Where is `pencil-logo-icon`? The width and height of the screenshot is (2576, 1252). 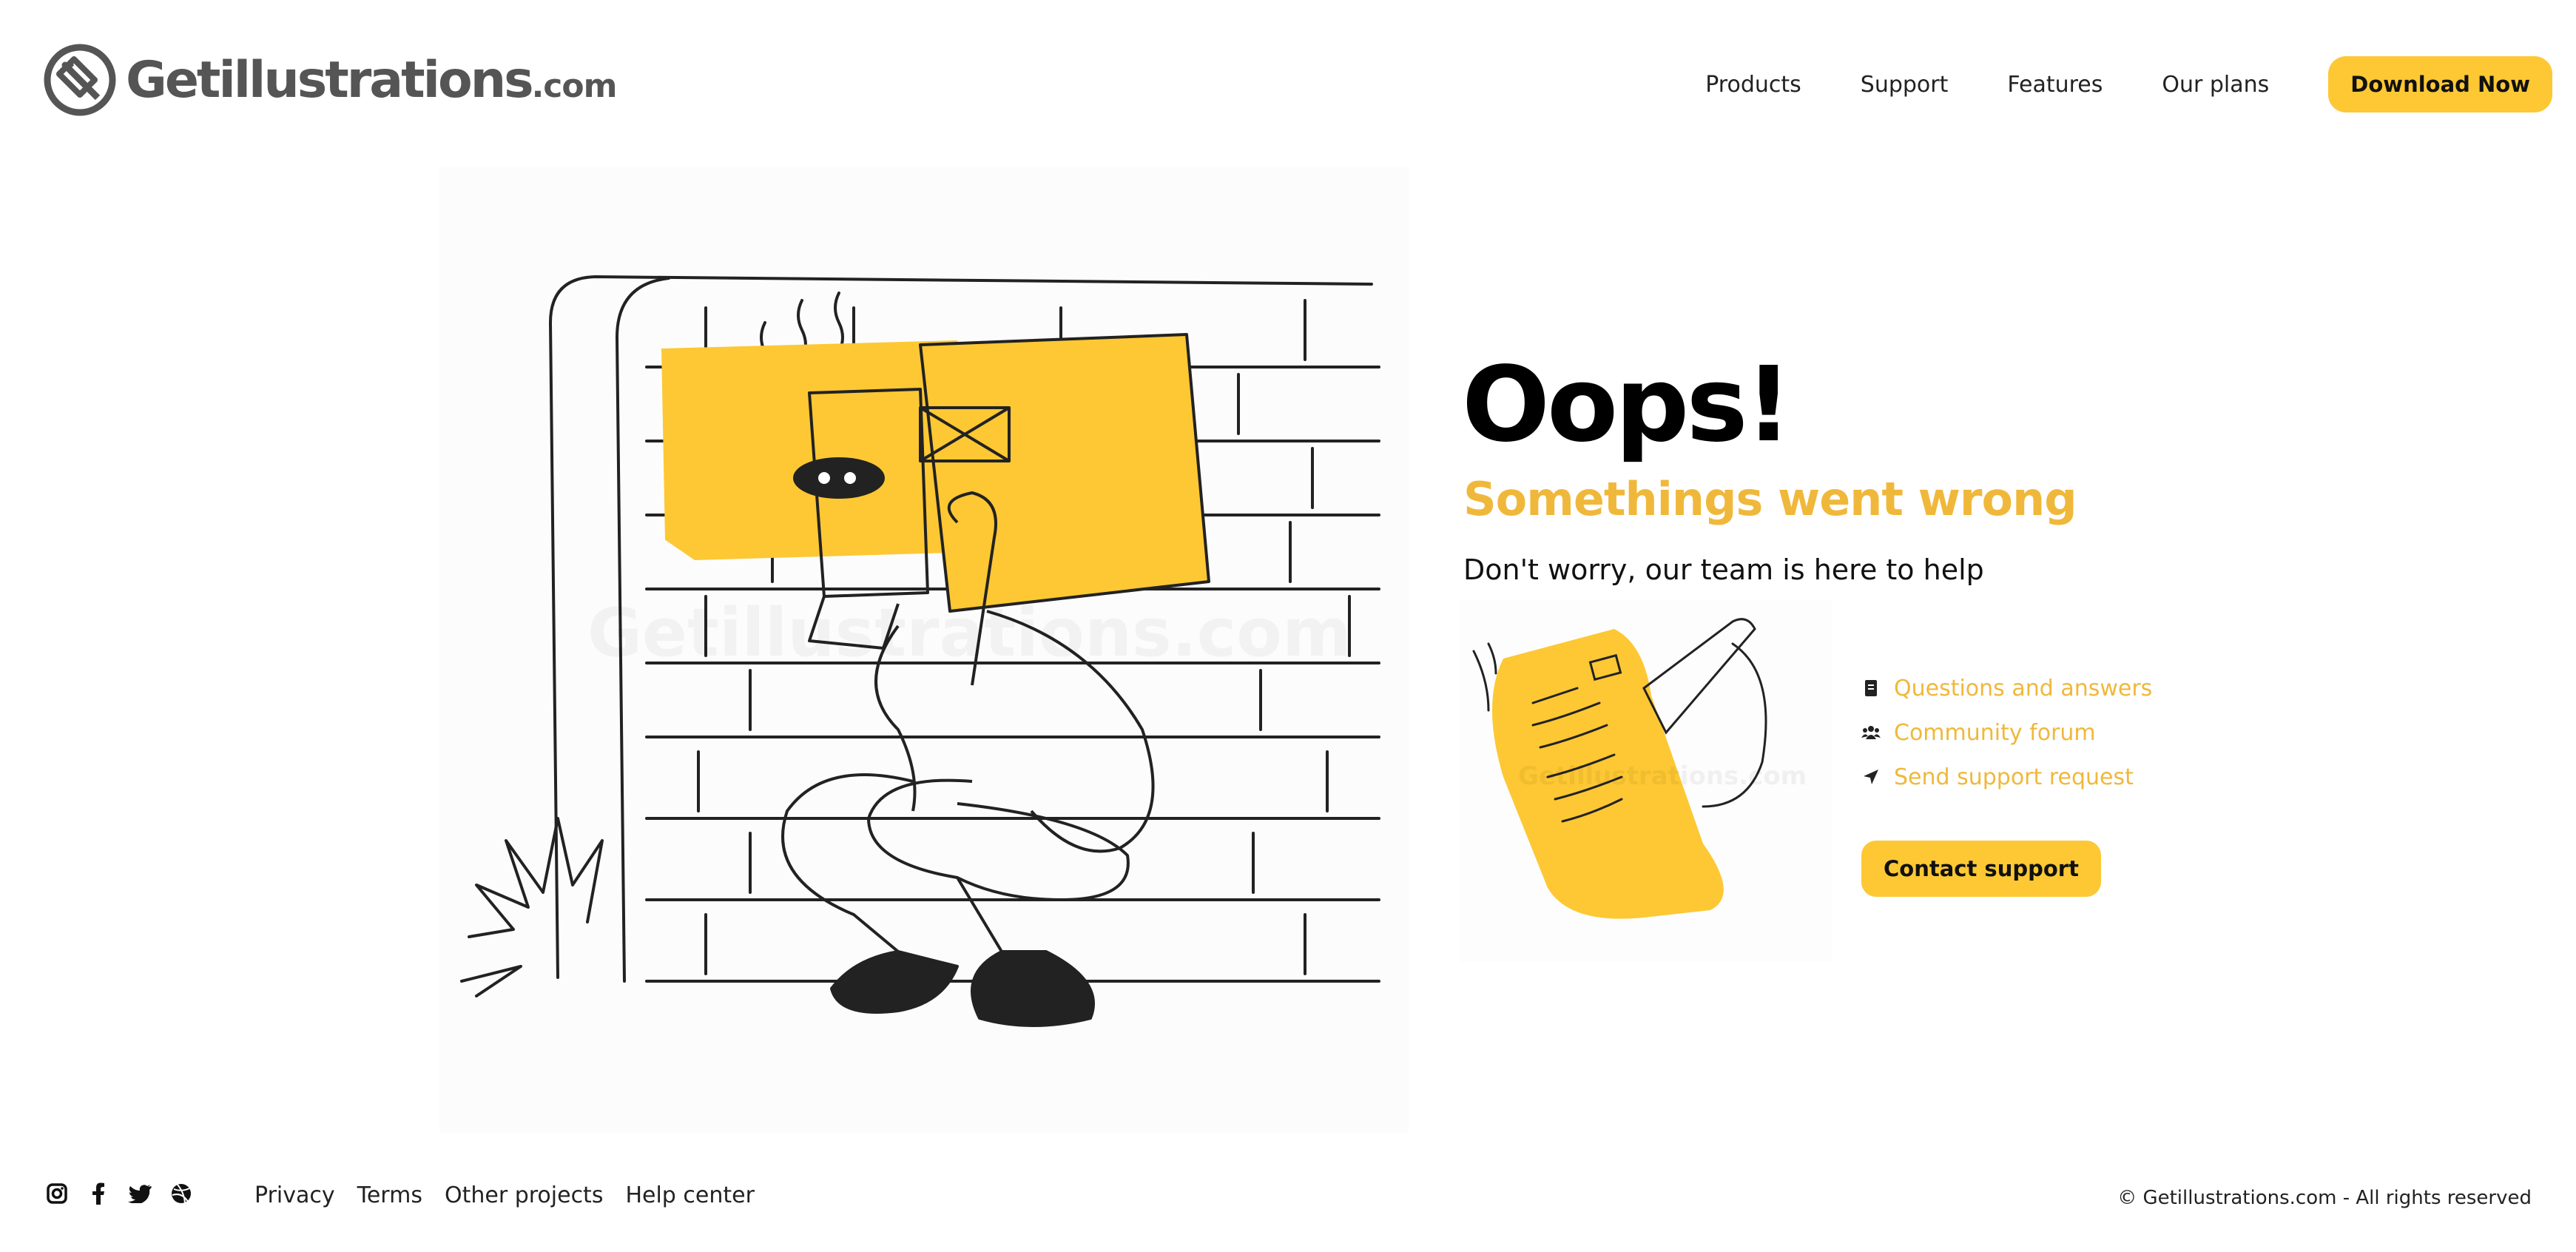 pencil-logo-icon is located at coordinates (80, 80).